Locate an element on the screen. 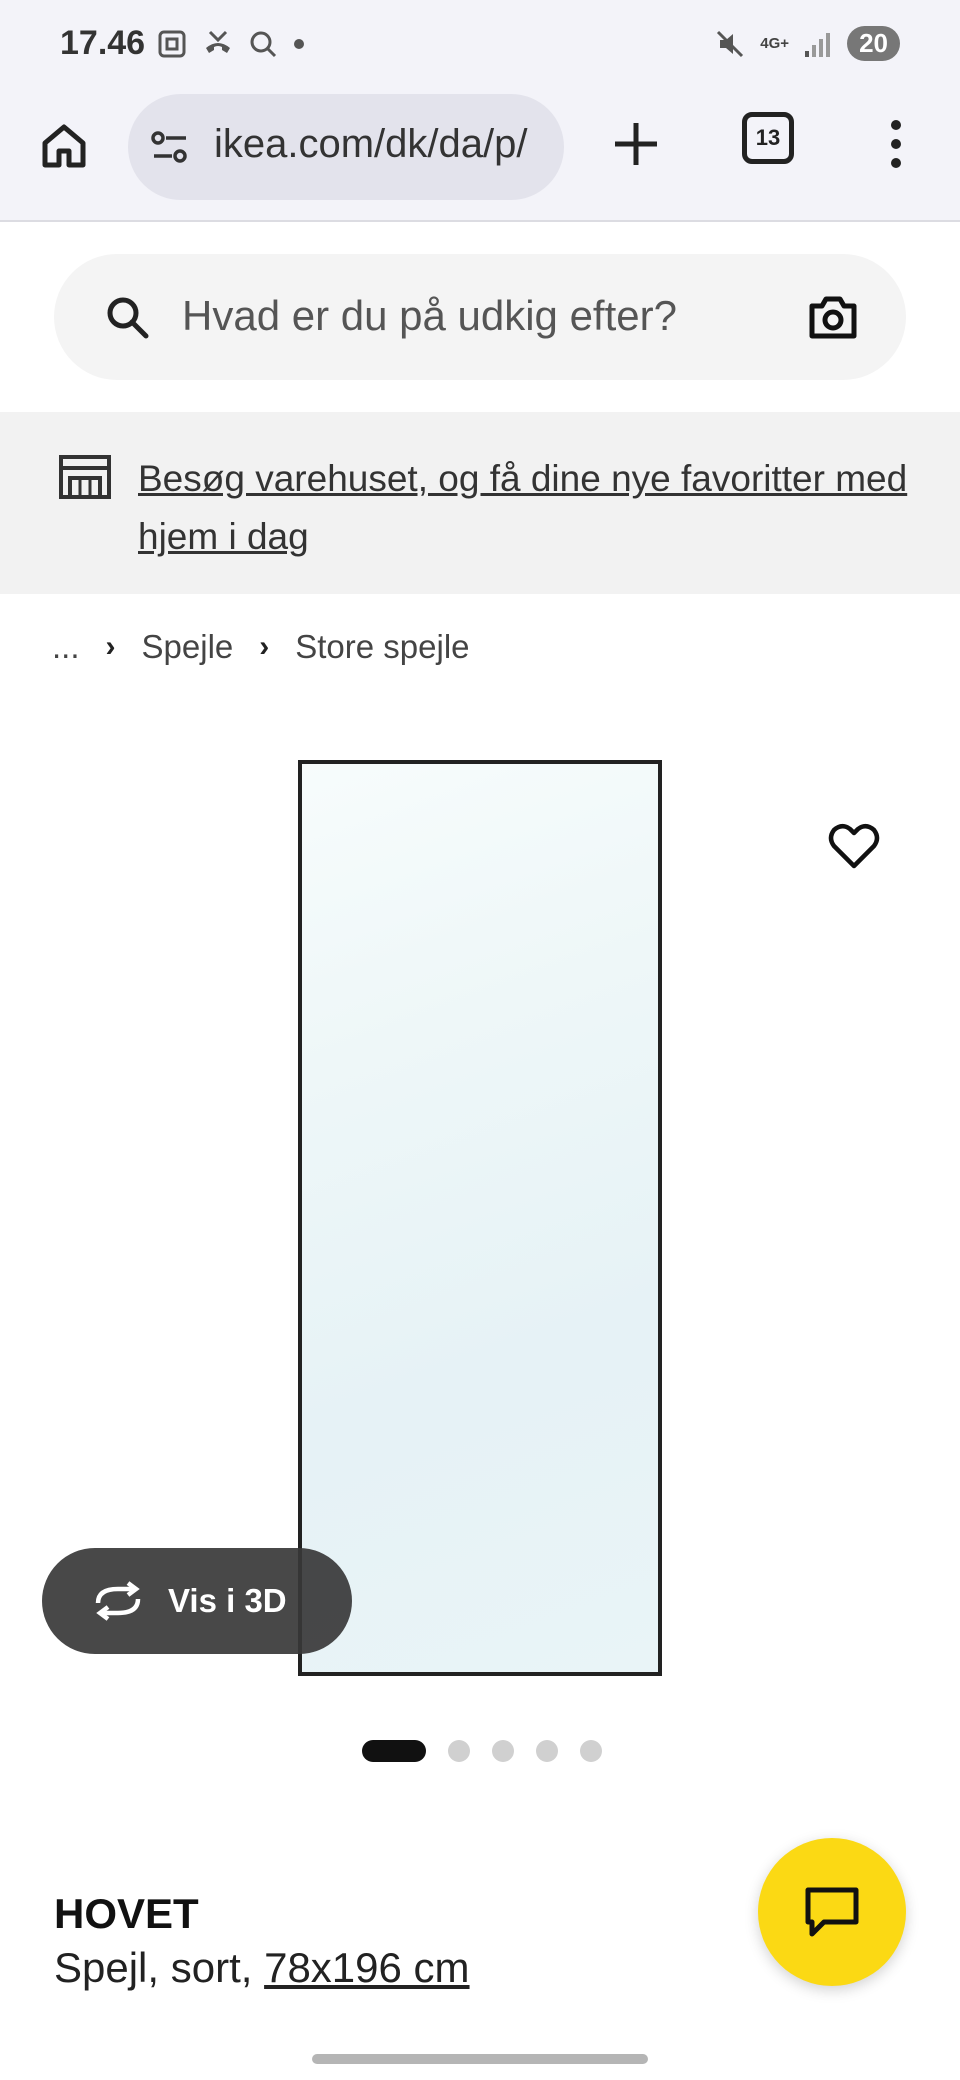 The image size is (960, 2080). rotate-3d-icon is located at coordinates (118, 1601).